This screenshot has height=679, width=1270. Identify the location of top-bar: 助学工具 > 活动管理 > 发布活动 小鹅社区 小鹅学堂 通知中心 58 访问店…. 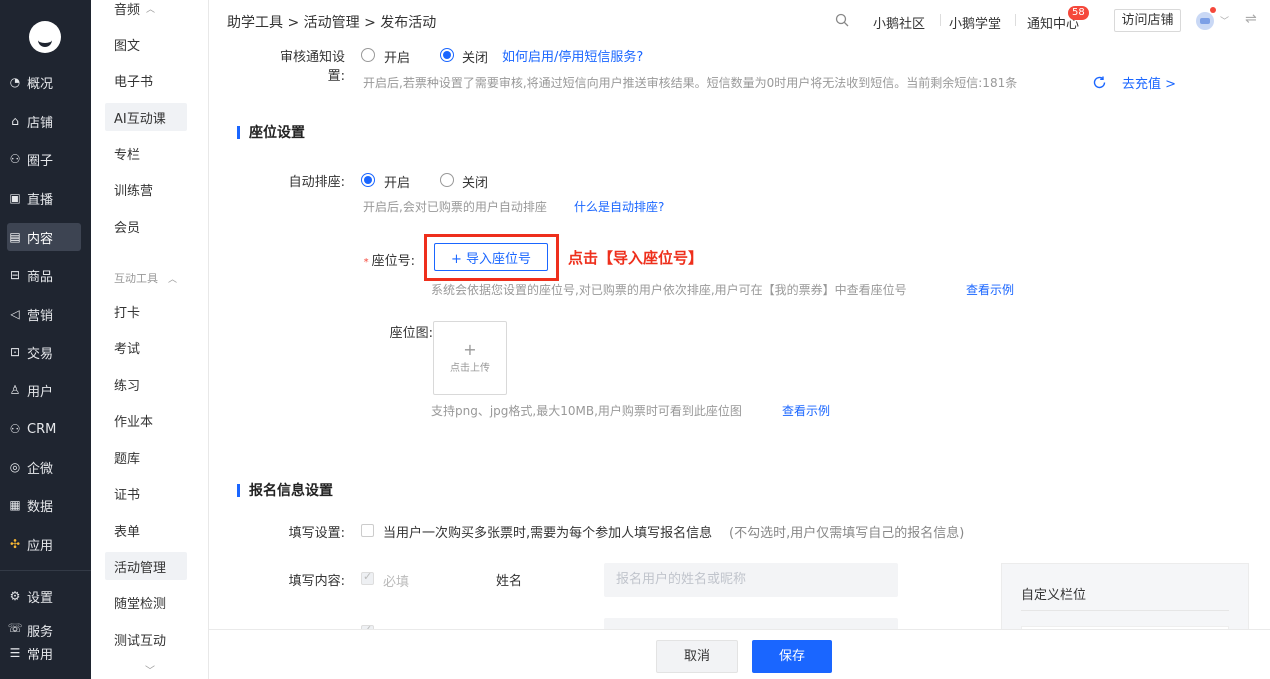
(739, 21).